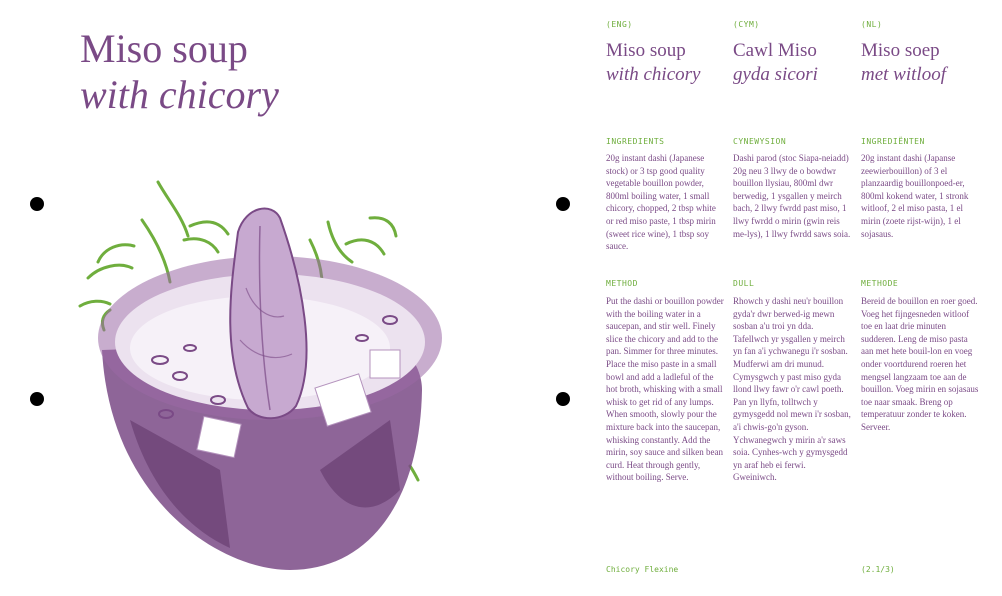 This screenshot has height=596, width=1002. Describe the element at coordinates (179, 94) in the screenshot. I see `page-title-line2: with chicory` at that location.